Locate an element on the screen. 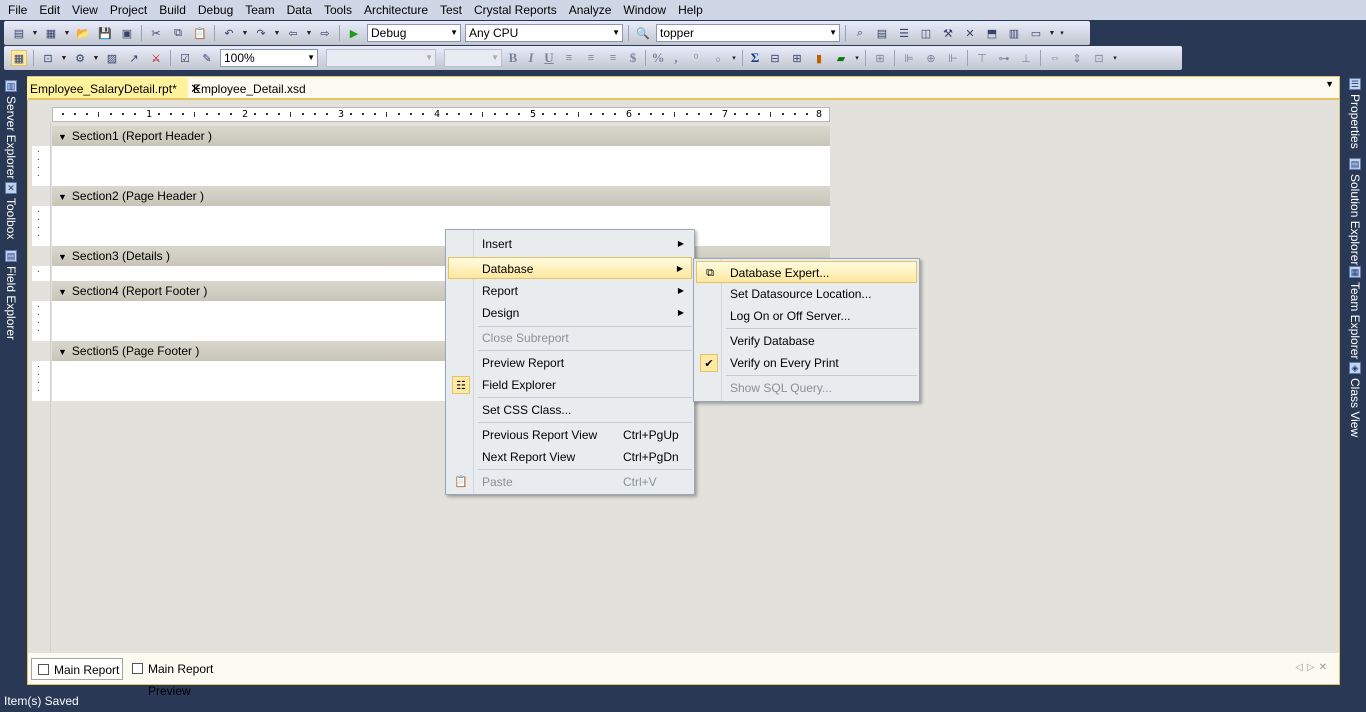  toolbox-tab: ✕ Toolbox is located at coordinates (11, 210).